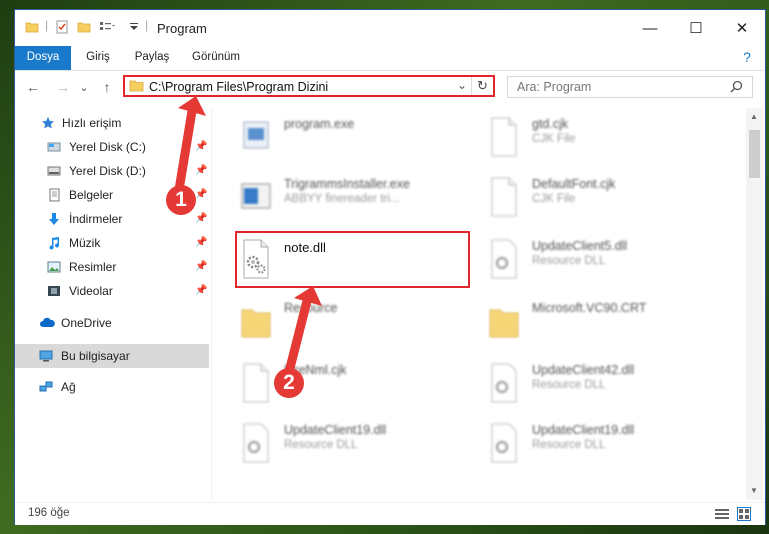 This screenshot has height=534, width=769. What do you see at coordinates (181, 200) in the screenshot?
I see `callout-step-1: 1` at bounding box center [181, 200].